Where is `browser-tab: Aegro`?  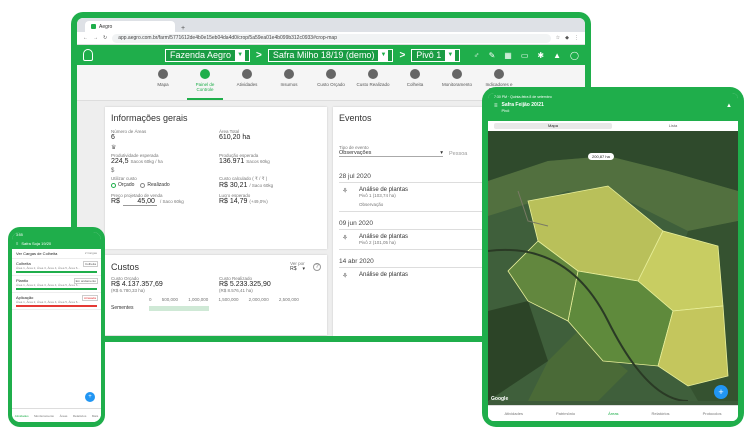
browser-tab: Aegro is located at coordinates (130, 26).